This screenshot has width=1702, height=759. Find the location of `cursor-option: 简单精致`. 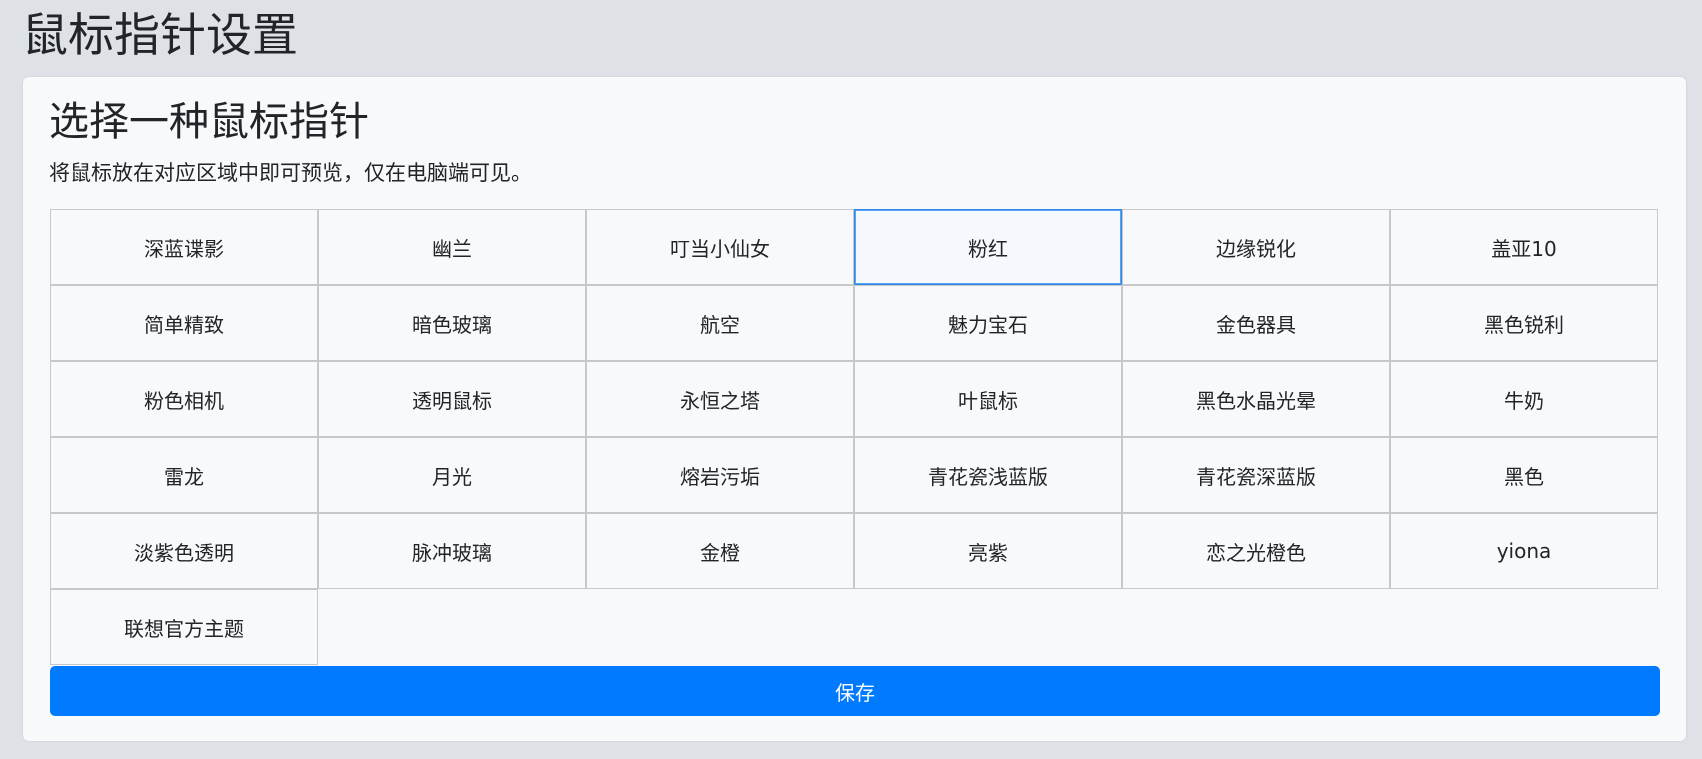

cursor-option: 简单精致 is located at coordinates (184, 323).